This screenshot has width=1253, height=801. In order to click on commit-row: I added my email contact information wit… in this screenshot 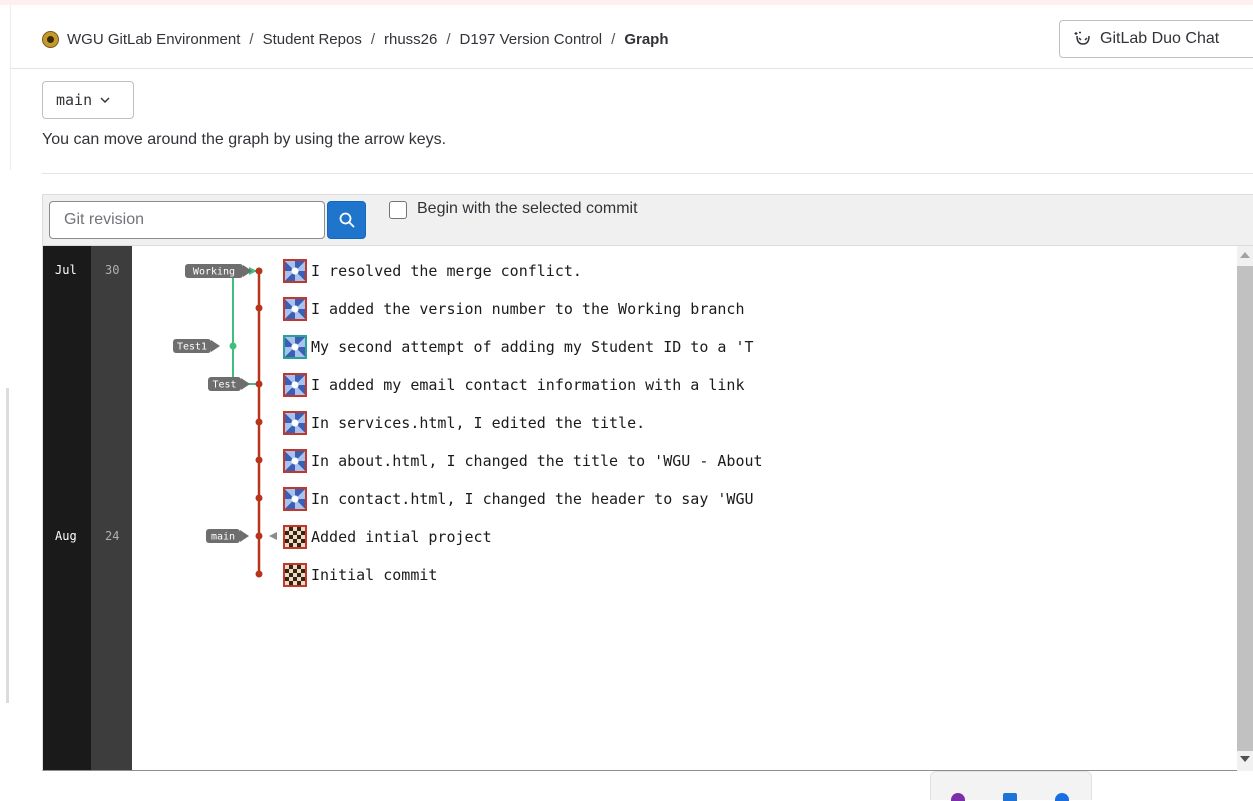, I will do `click(555, 385)`.